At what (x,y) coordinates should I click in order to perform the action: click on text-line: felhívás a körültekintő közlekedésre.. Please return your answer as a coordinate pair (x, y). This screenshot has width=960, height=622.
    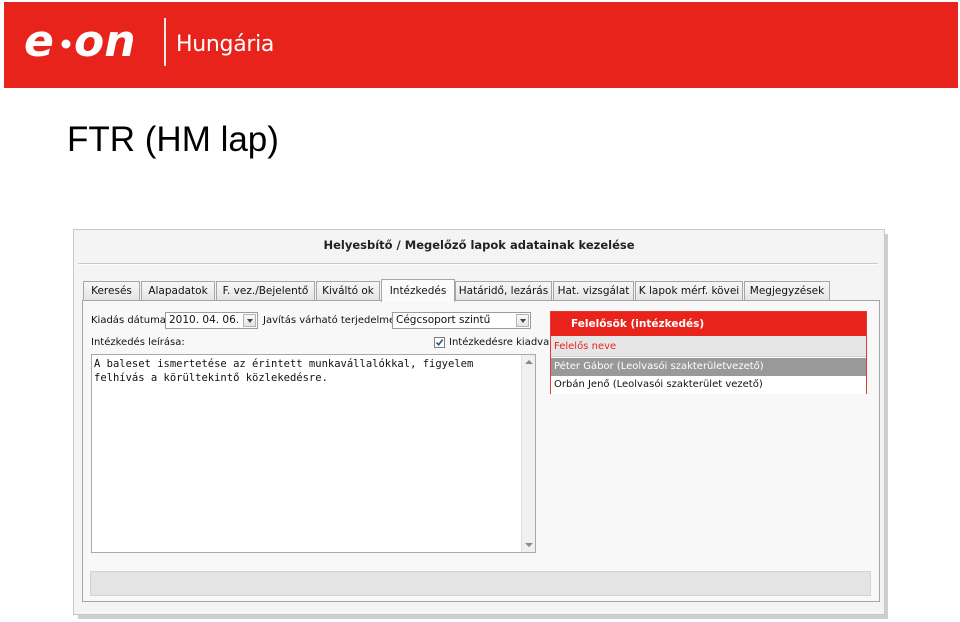
    Looking at the image, I should click on (211, 378).